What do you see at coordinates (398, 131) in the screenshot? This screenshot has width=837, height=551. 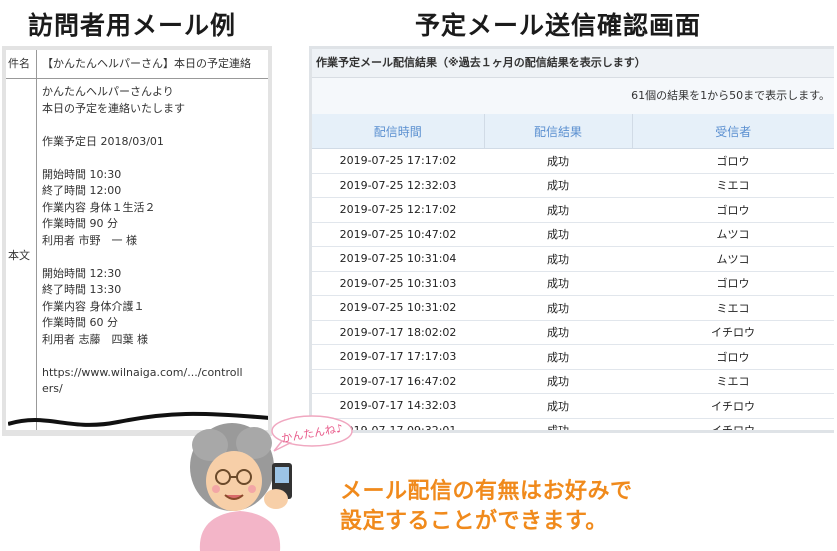 I see `column-header-sent-time: 配信時間` at bounding box center [398, 131].